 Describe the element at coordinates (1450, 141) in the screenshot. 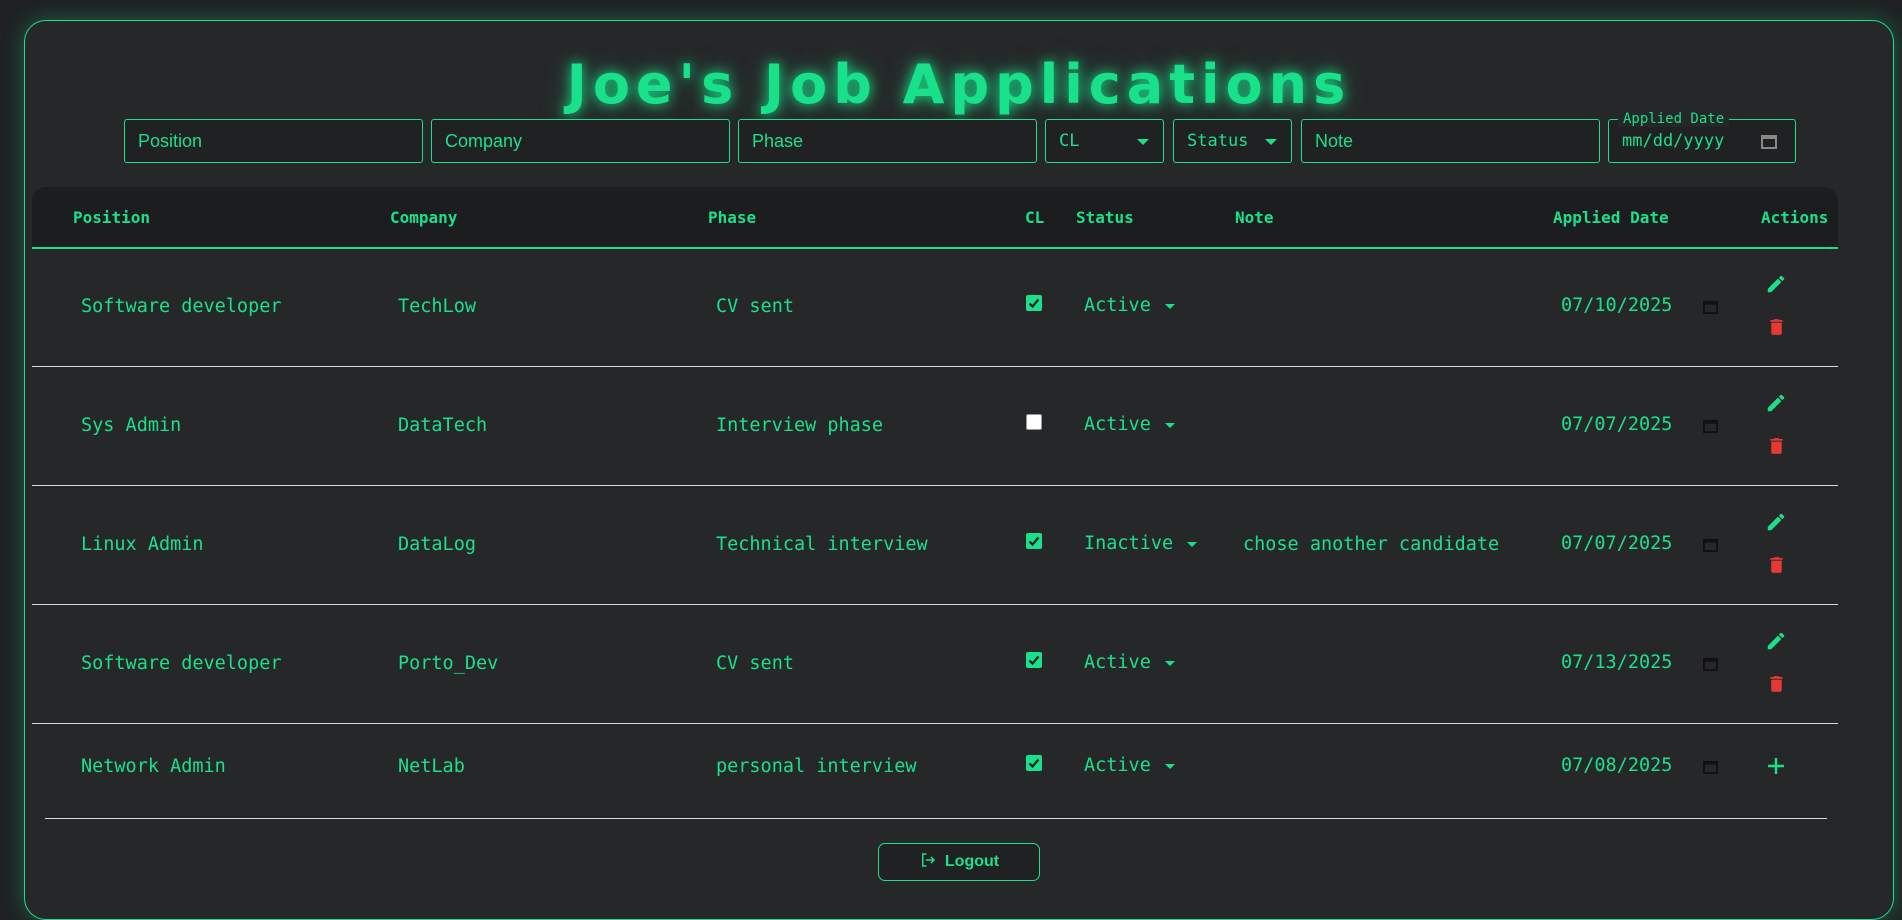

I see `note-filter-input: Note` at that location.